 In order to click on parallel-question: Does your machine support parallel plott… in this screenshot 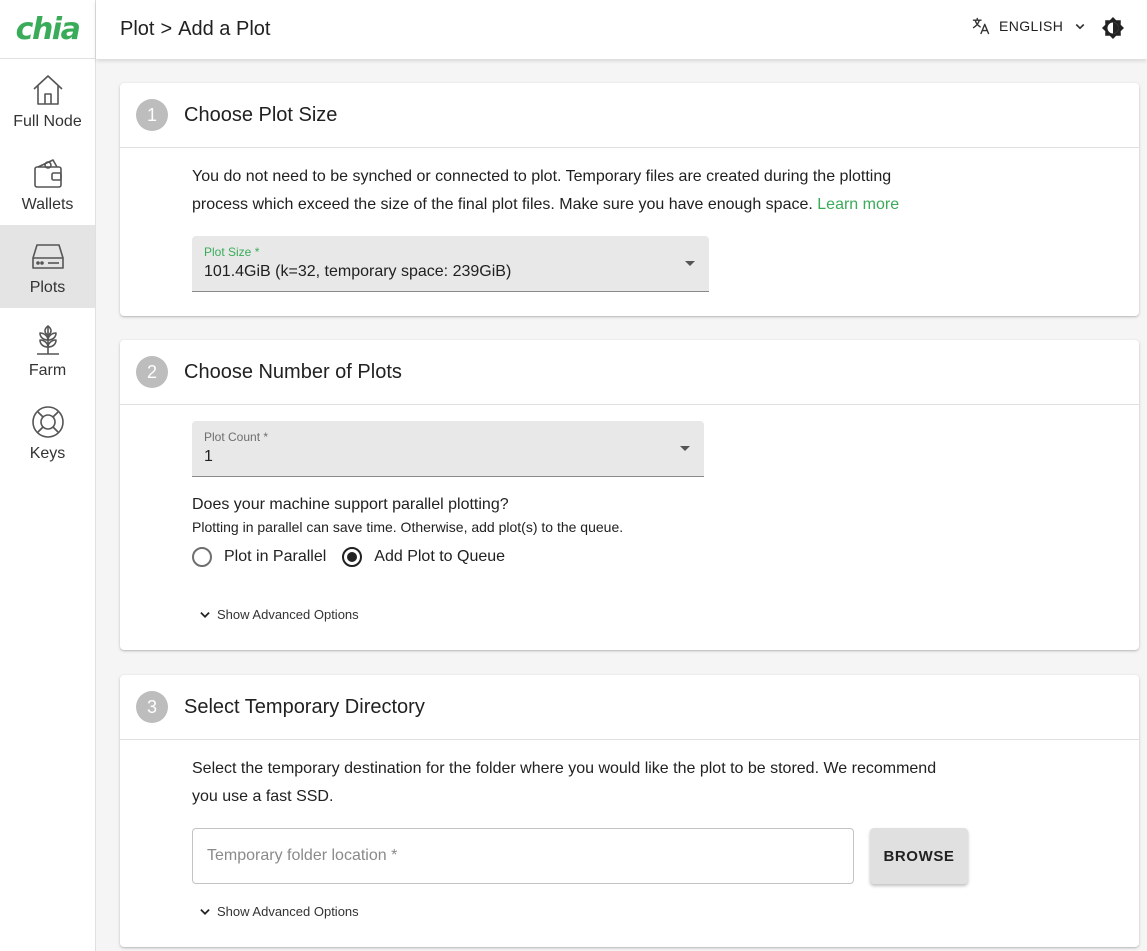, I will do `click(350, 504)`.